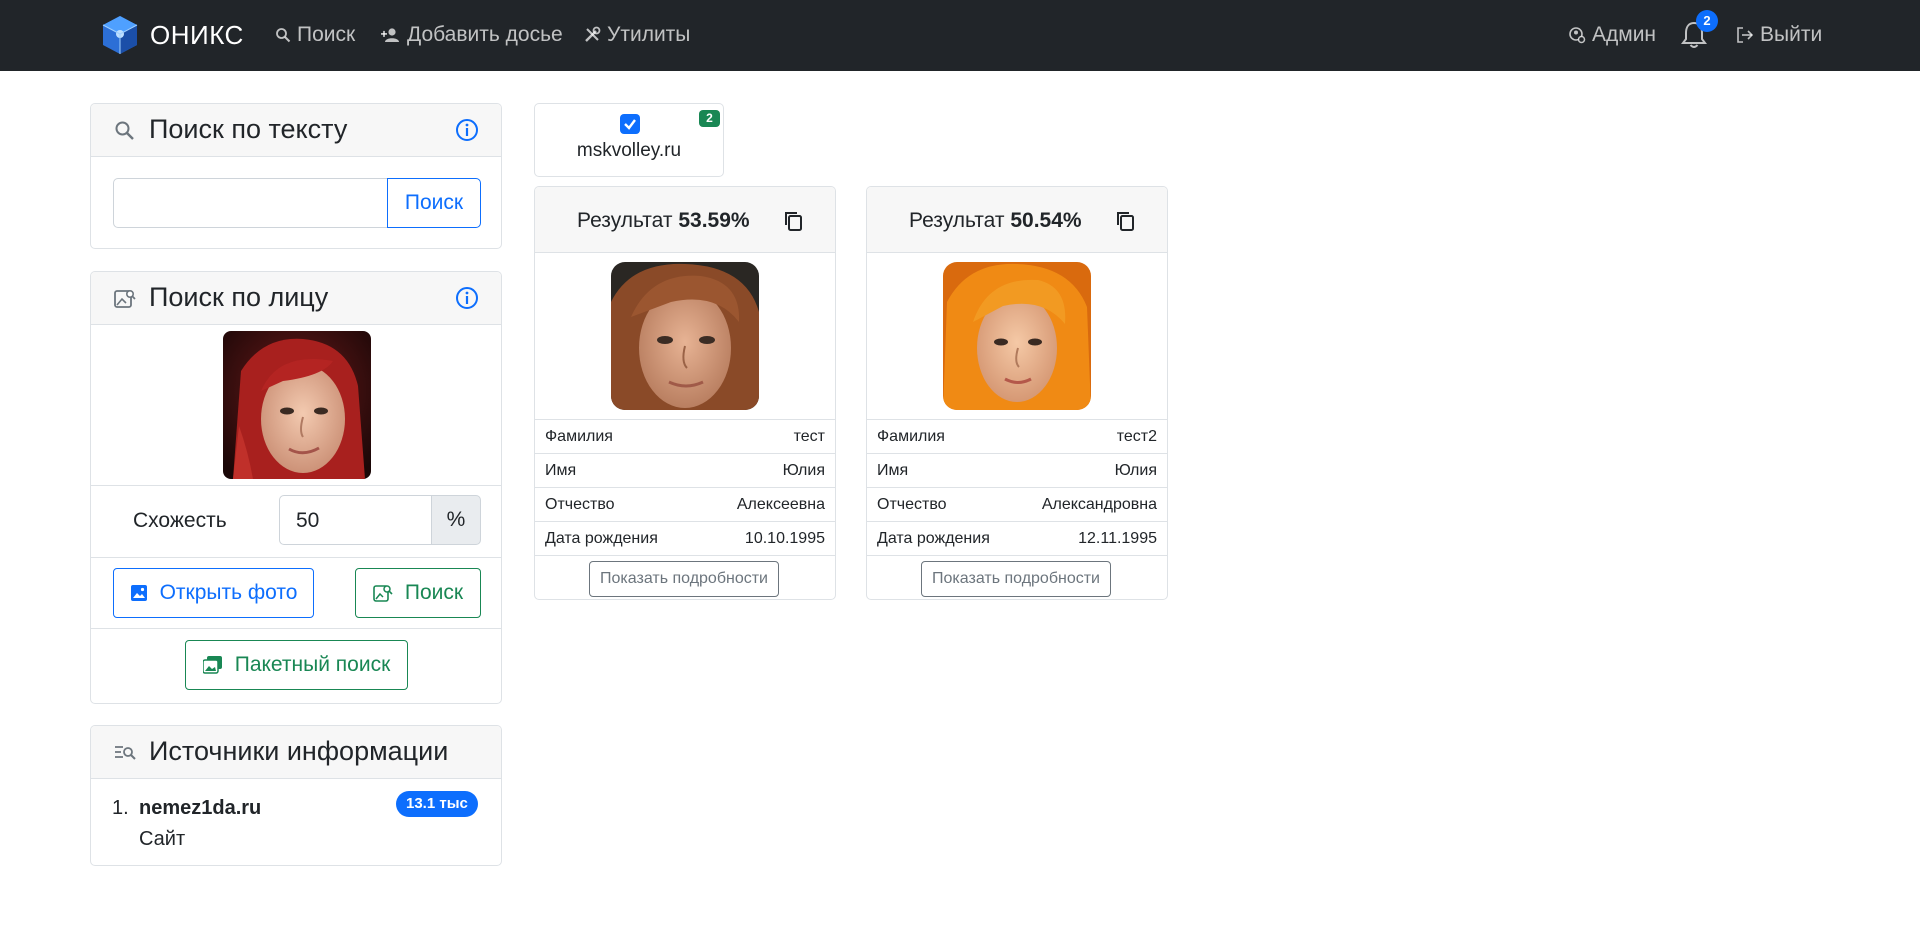  What do you see at coordinates (1745, 35) in the screenshot?
I see `logout-icon` at bounding box center [1745, 35].